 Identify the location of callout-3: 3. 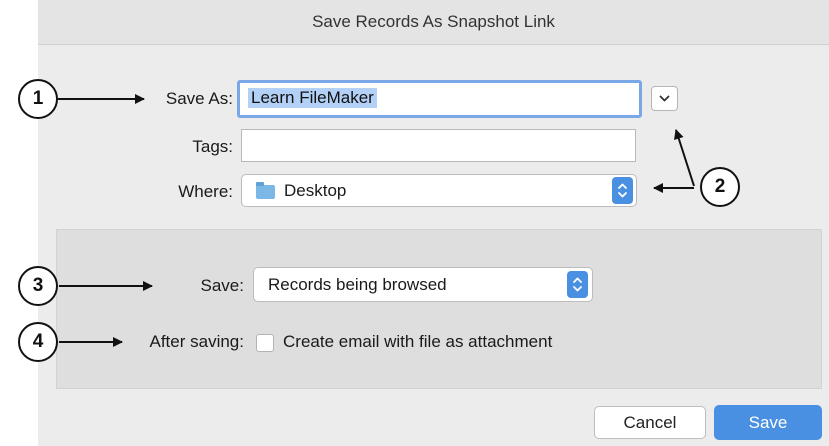
(38, 286).